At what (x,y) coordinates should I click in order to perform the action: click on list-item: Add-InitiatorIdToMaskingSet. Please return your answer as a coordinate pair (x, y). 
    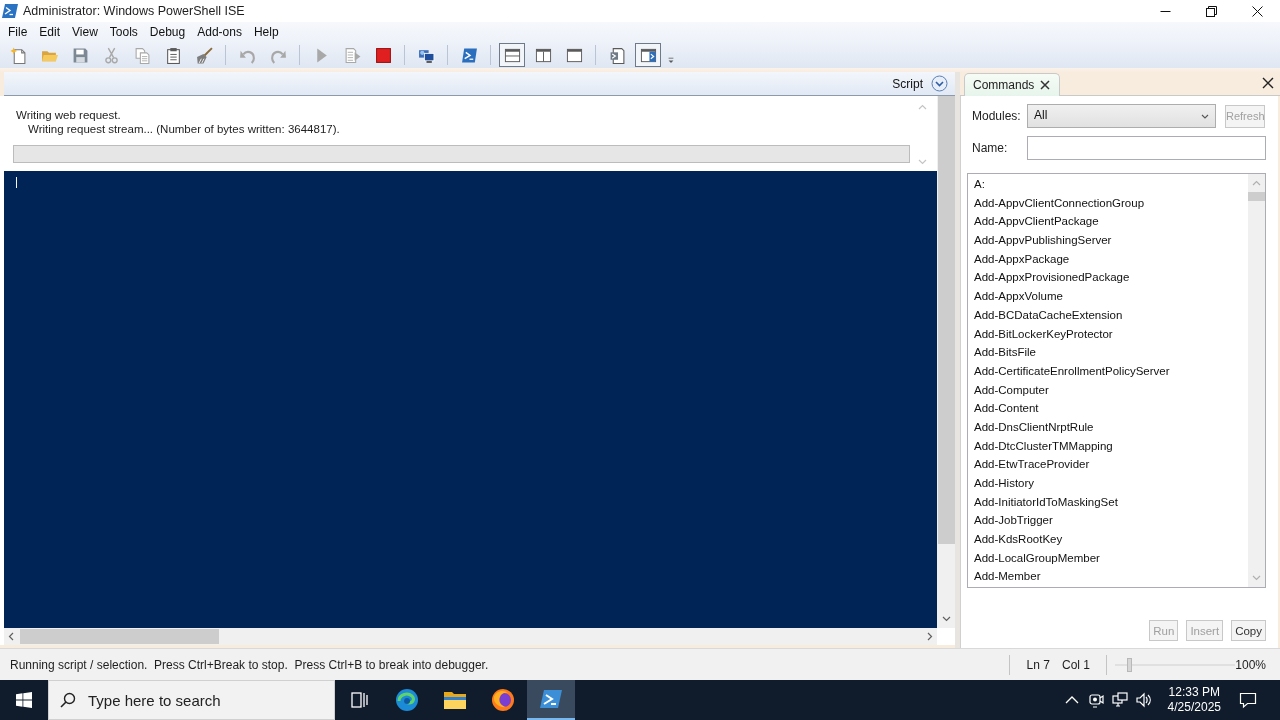
    Looking at the image, I should click on (1108, 501).